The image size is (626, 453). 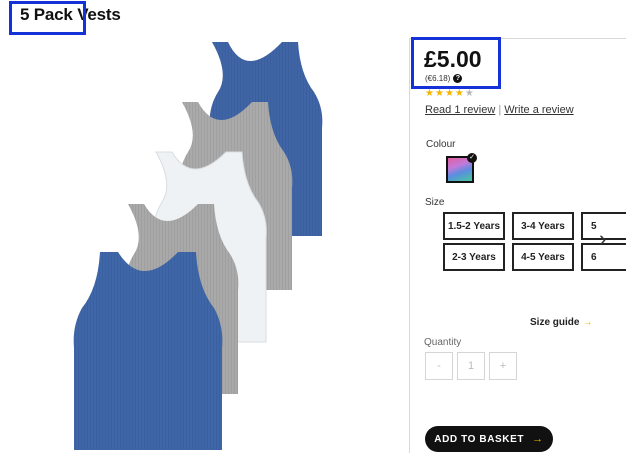 I want to click on review-links: Read 1 review | Write a review, so click(x=499, y=110).